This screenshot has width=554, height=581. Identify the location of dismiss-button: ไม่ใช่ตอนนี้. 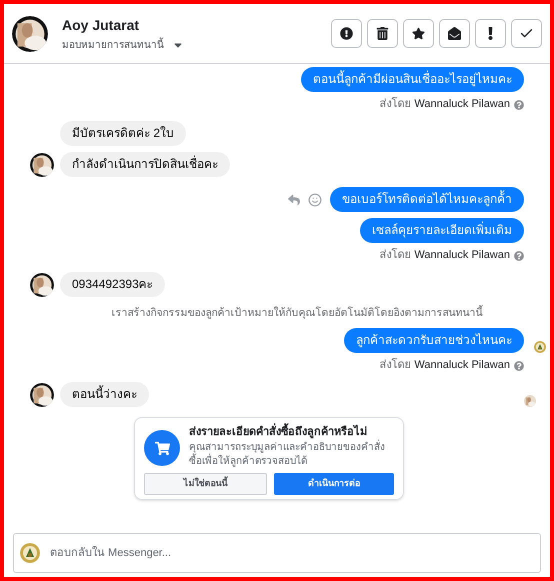
(205, 484).